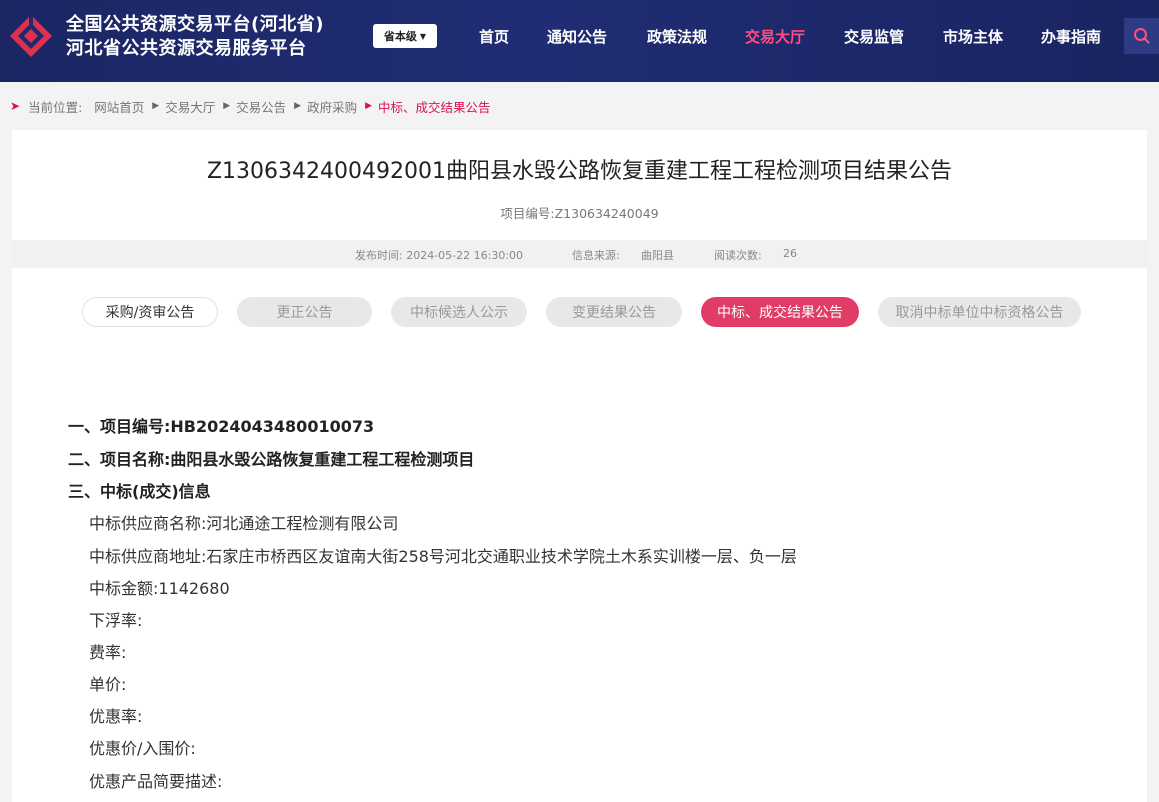 This screenshot has width=1159, height=802. I want to click on breadcrumb-current: 中标、成交结果公告, so click(434, 107).